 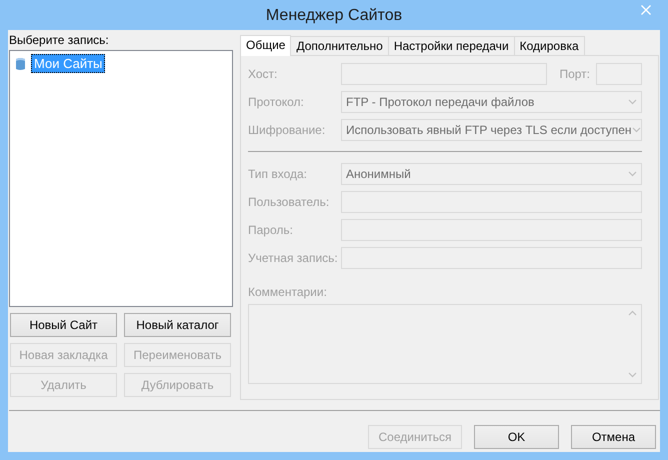 I want to click on comment-field, so click(x=445, y=344).